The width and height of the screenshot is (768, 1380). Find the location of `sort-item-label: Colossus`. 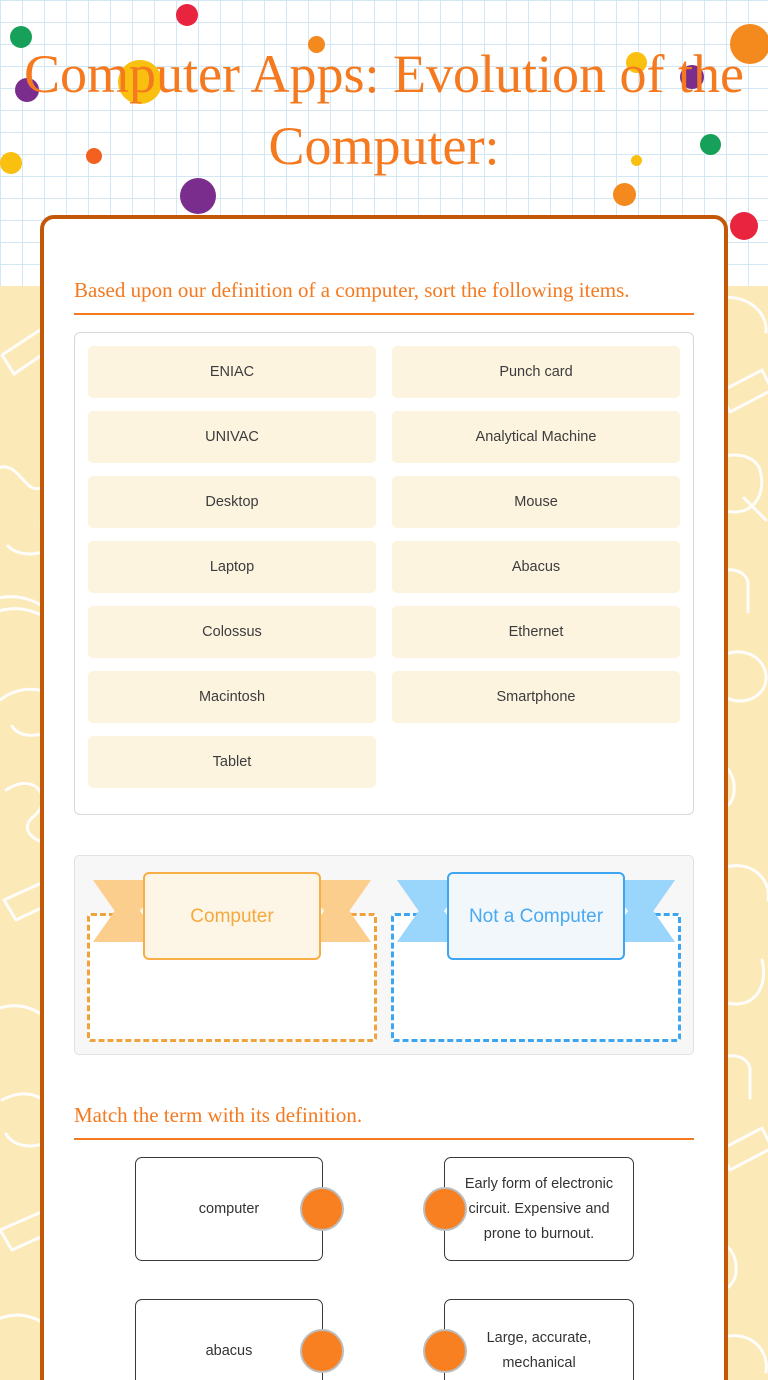

sort-item-label: Colossus is located at coordinates (232, 632).